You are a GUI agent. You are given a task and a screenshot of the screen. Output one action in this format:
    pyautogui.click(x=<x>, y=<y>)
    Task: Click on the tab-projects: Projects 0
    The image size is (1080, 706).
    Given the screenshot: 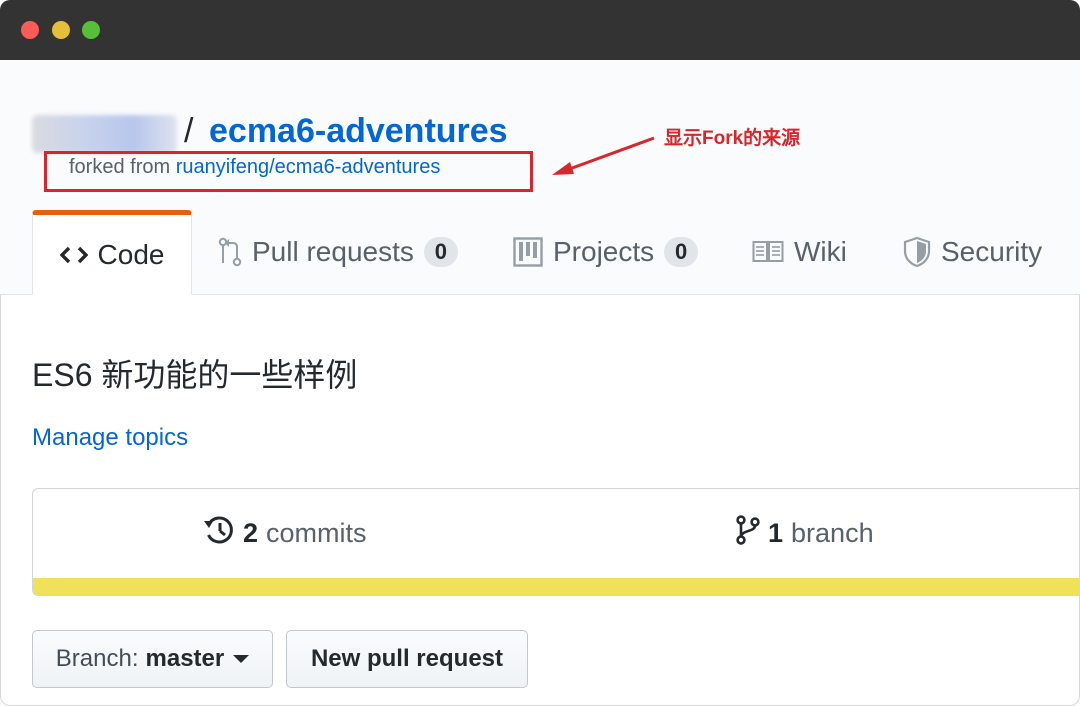 What is the action you would take?
    pyautogui.click(x=606, y=252)
    